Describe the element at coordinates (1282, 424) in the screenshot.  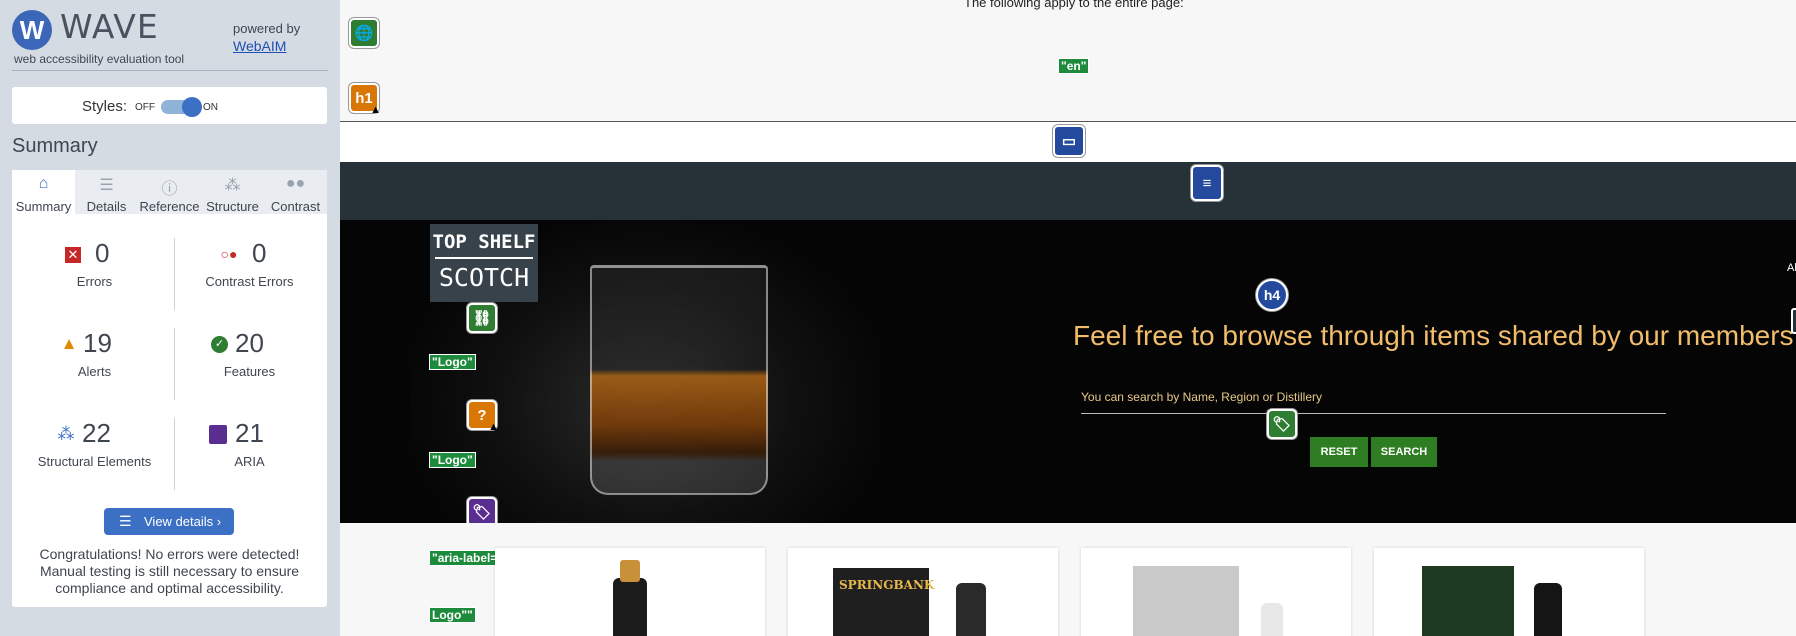
I see `form-label-icon: 🏷` at that location.